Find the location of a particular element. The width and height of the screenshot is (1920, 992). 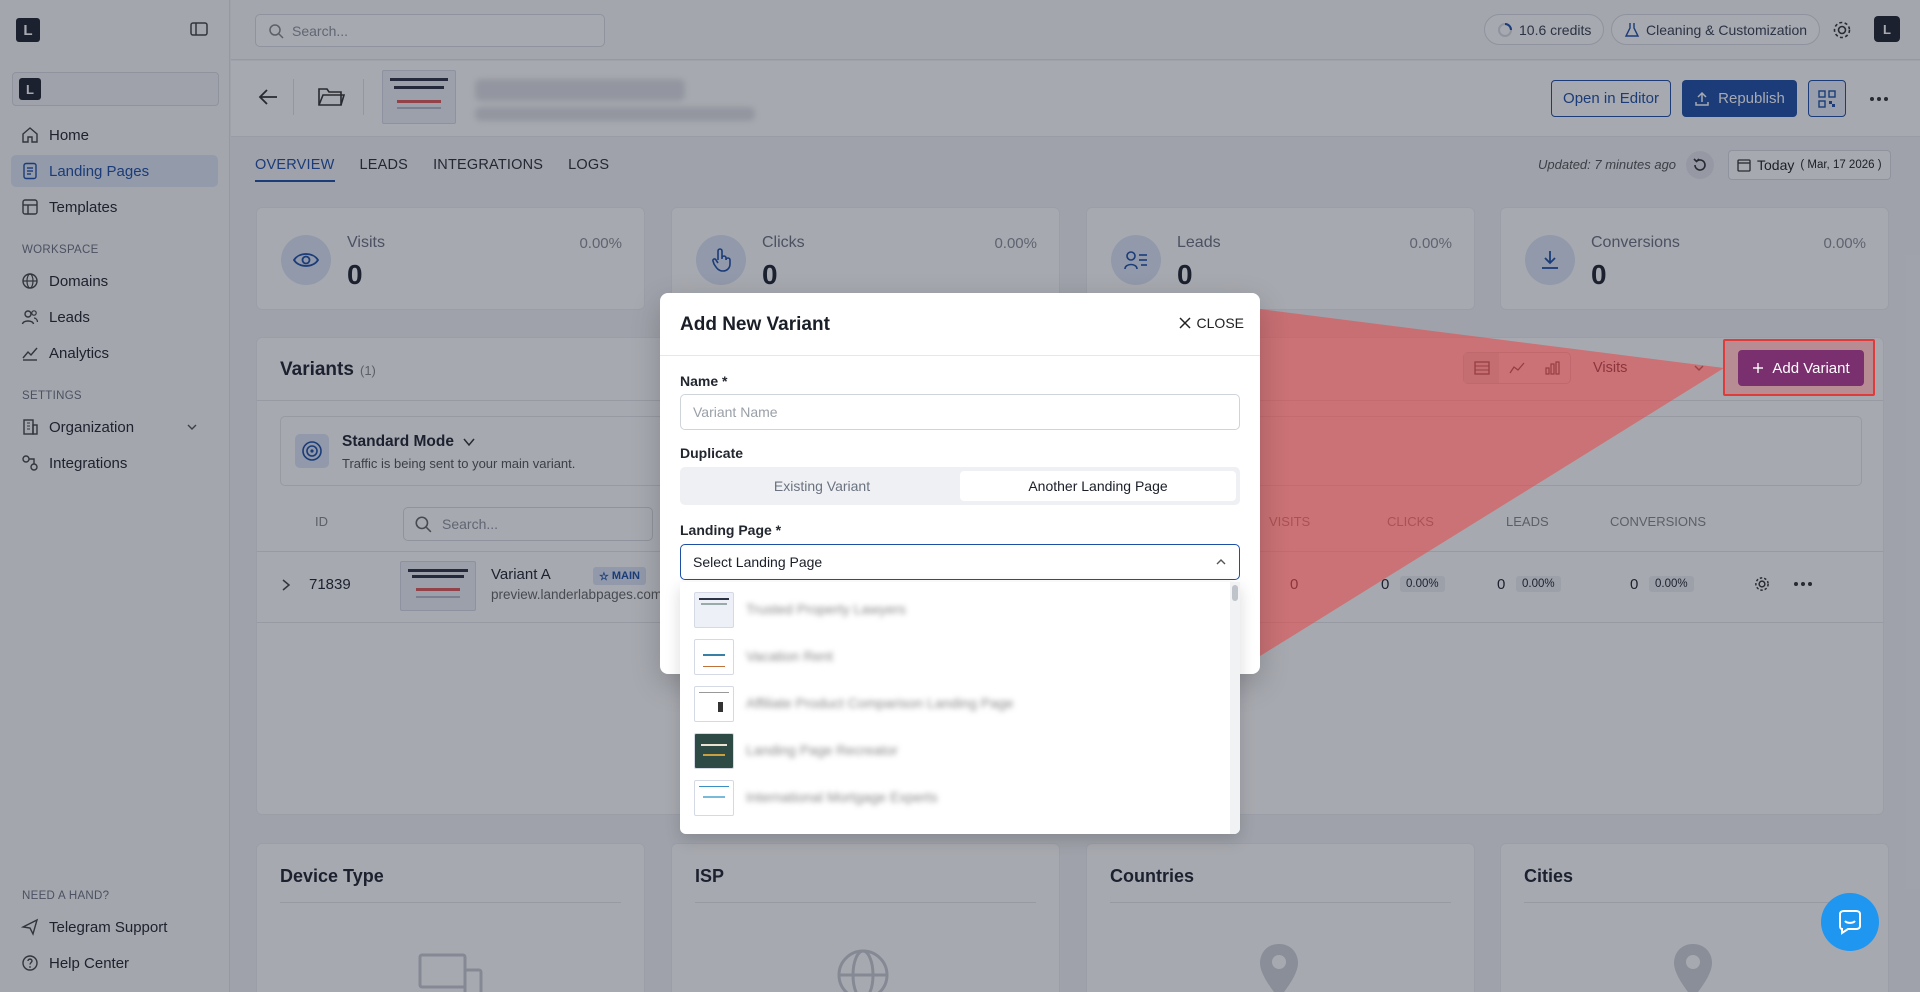

list-item: Landing Page Recreator is located at coordinates (954, 751).